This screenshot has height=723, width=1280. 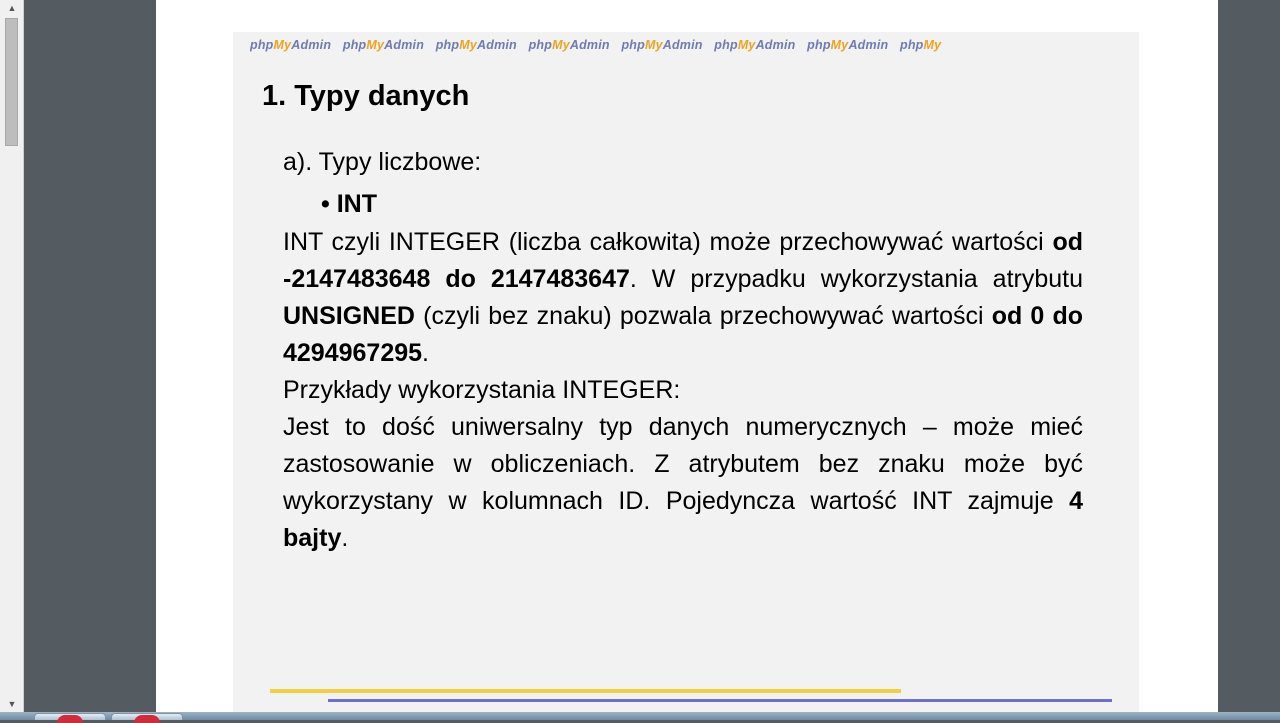 What do you see at coordinates (585, 691) in the screenshot?
I see `decorative-yellow-line` at bounding box center [585, 691].